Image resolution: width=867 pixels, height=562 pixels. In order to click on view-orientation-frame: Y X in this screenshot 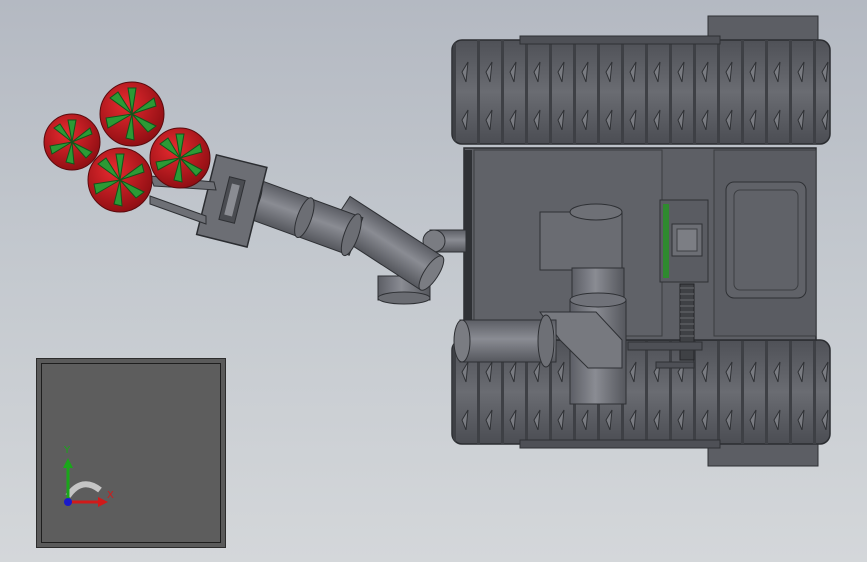, I will do `click(131, 453)`.